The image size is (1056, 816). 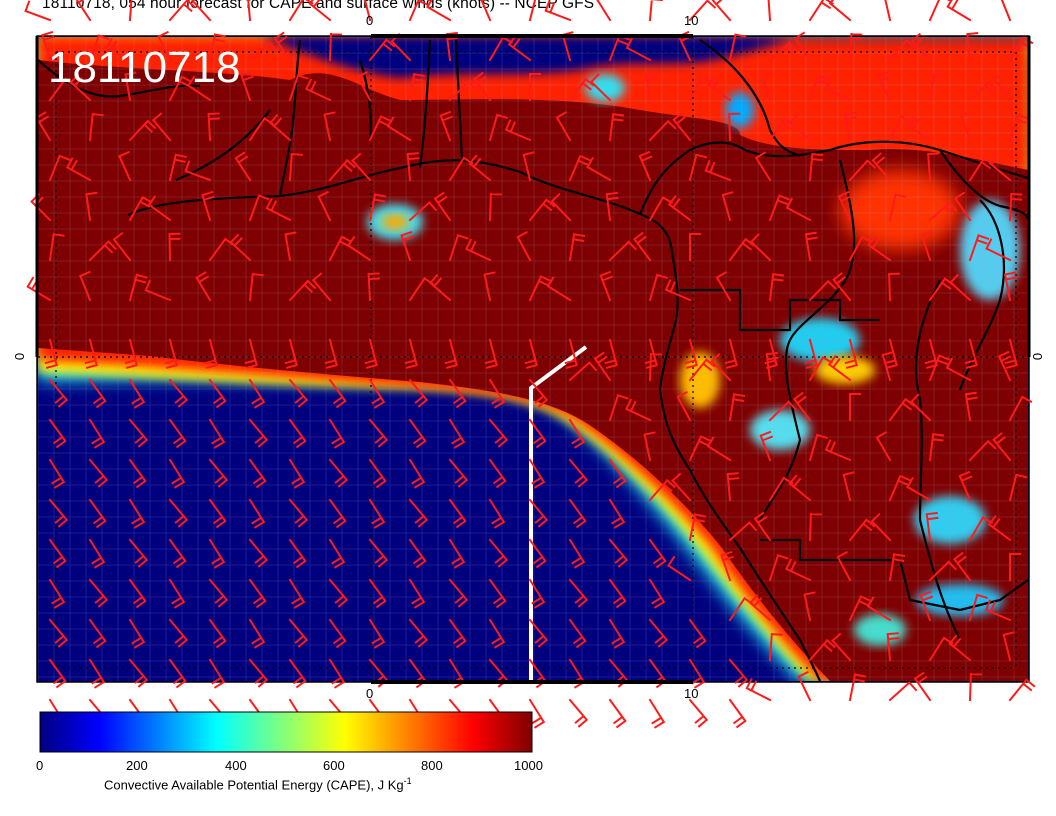 I want to click on lon-label-bottom-0: 0, so click(x=370, y=693).